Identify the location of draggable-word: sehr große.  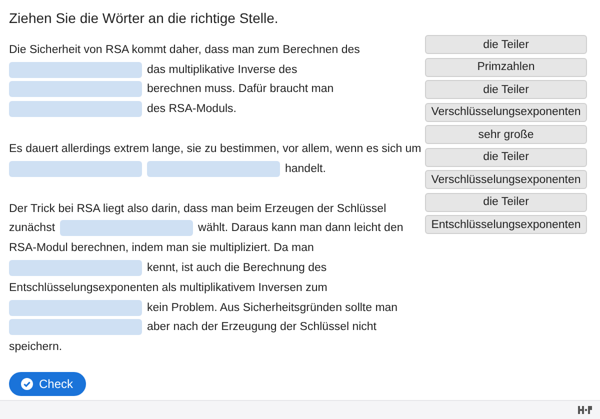
(506, 134).